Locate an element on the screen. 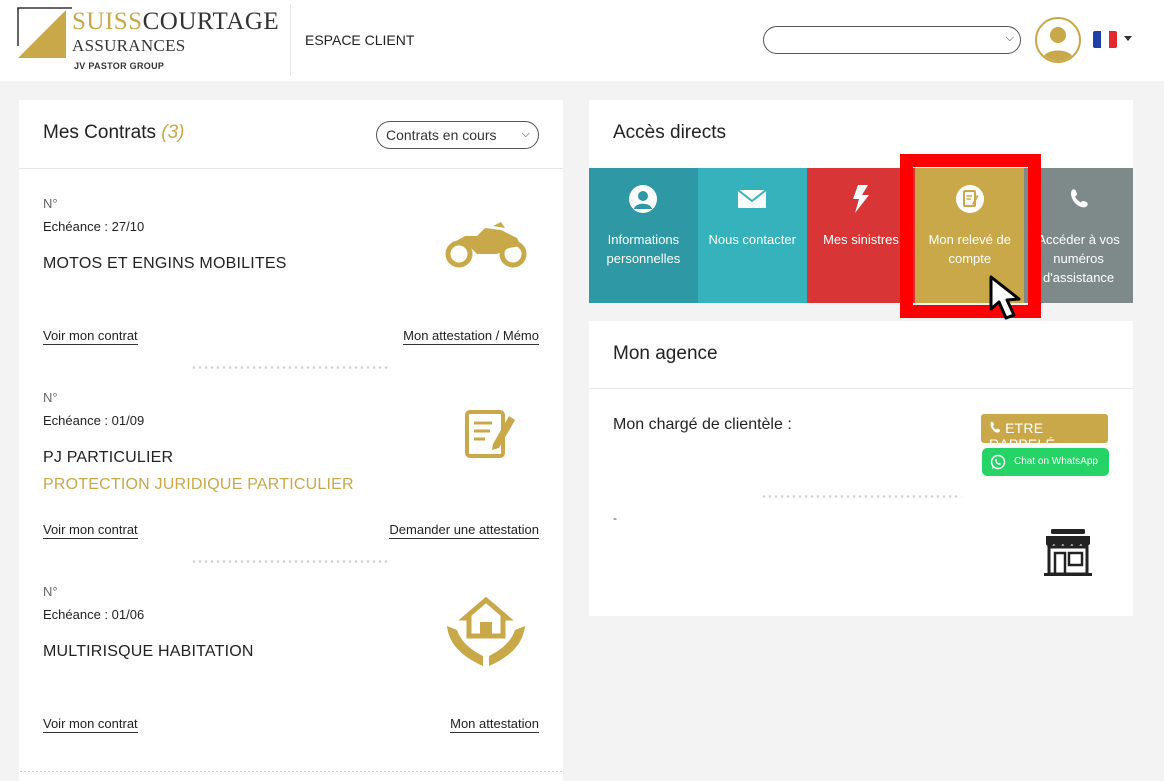  request-attestation-link: Demander une attestation is located at coordinates (464, 530).